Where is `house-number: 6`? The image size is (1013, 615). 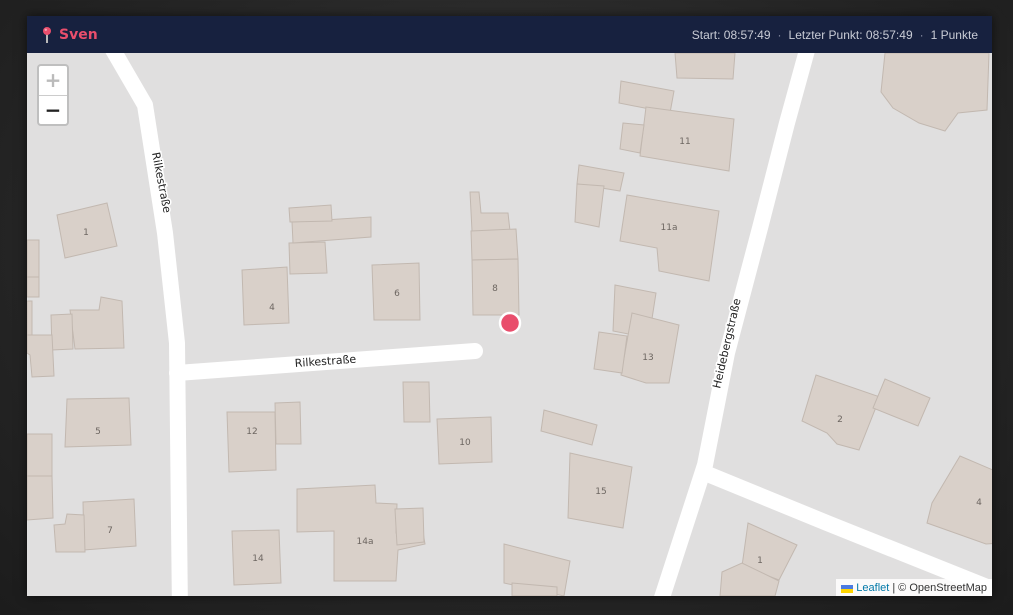
house-number: 6 is located at coordinates (397, 294).